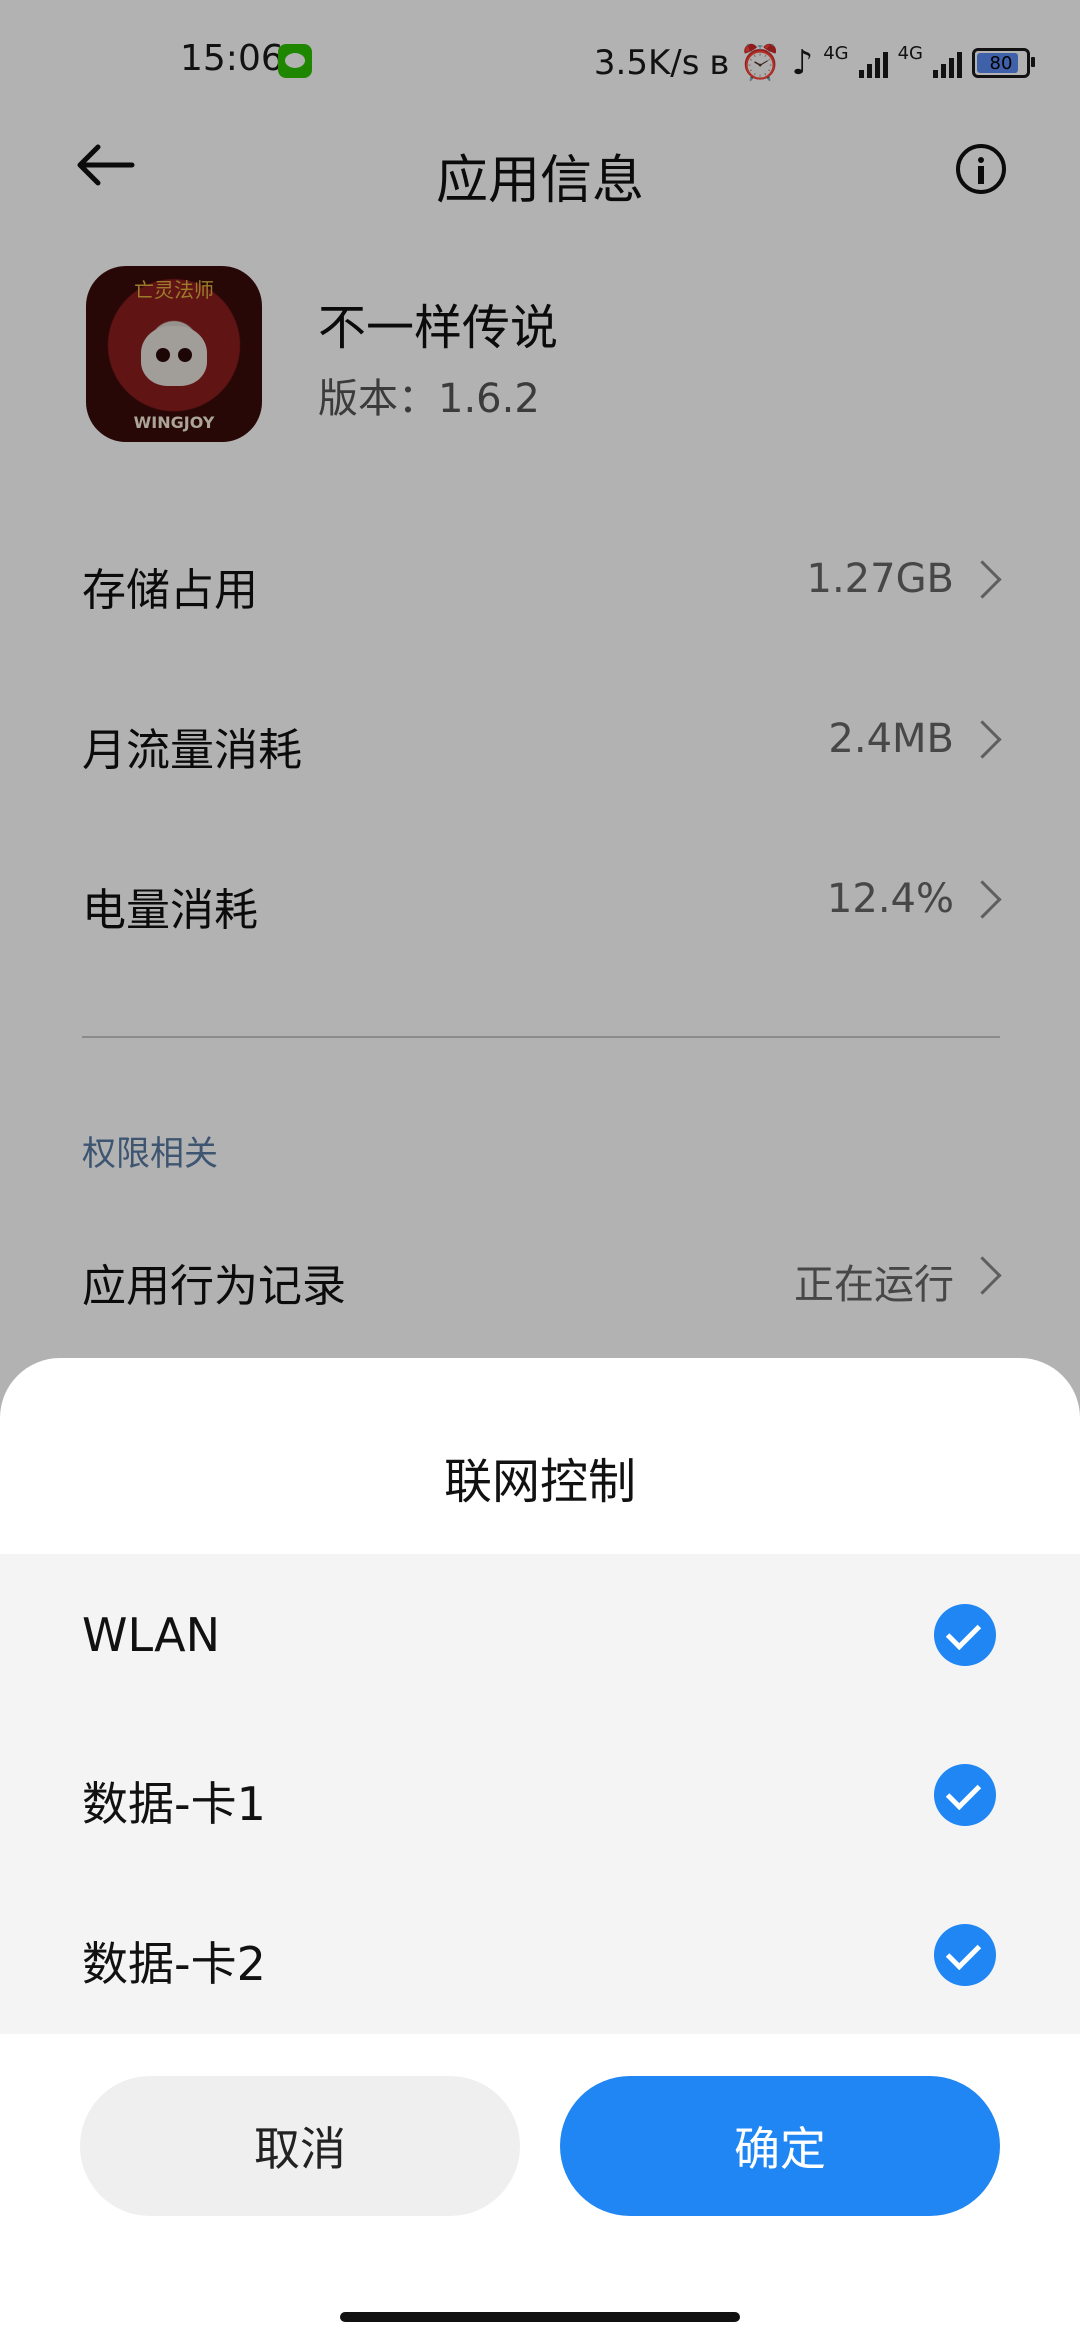 The height and width of the screenshot is (2340, 1080). I want to click on option-wlan: WLAN, so click(540, 1634).